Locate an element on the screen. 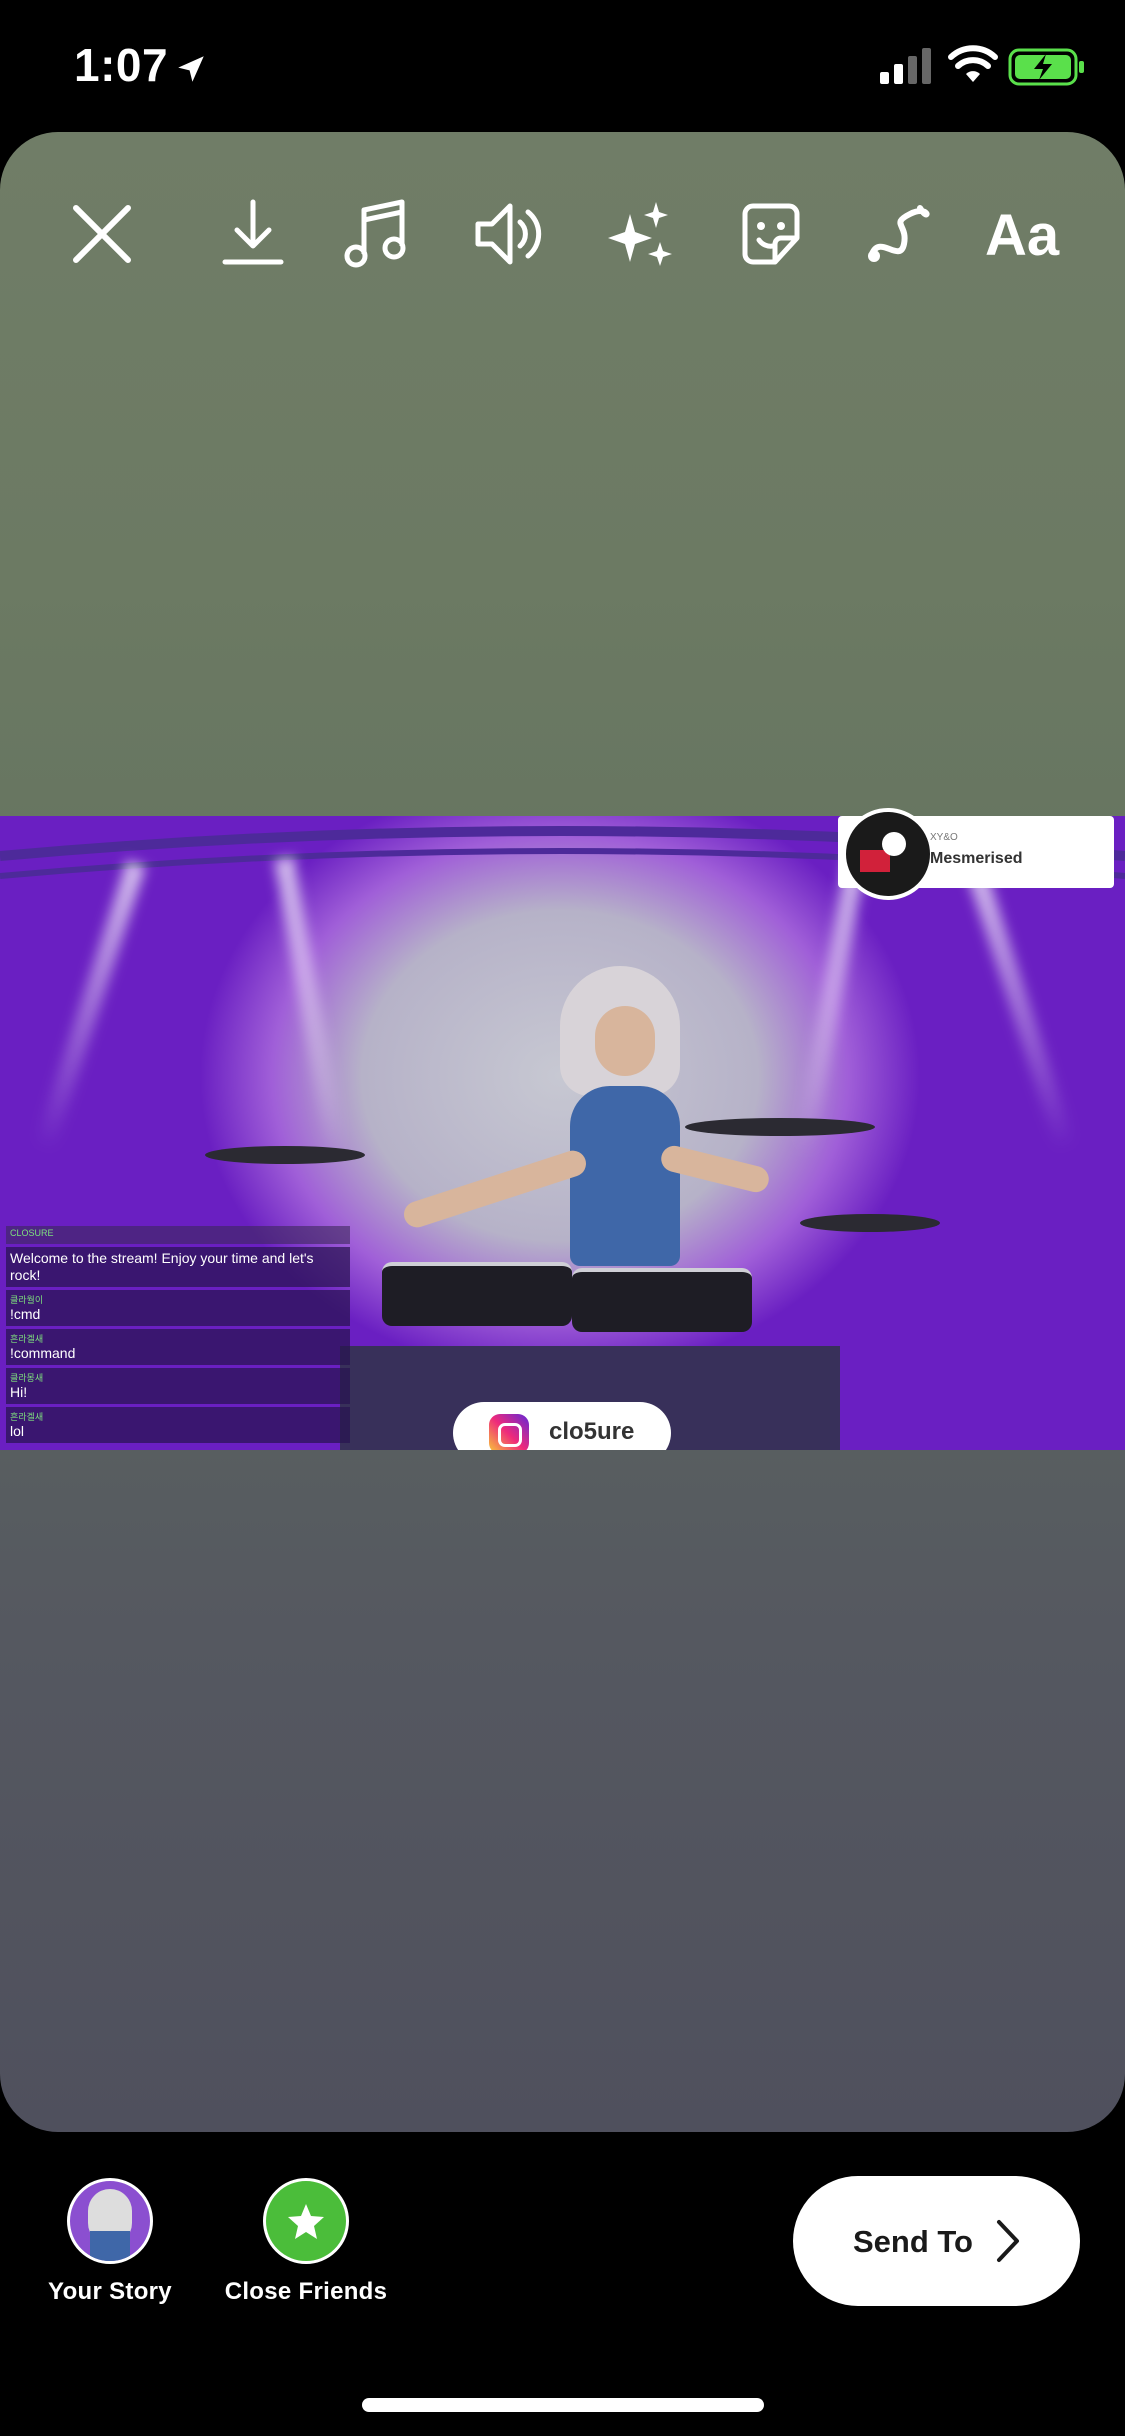  star-icon is located at coordinates (306, 2221).